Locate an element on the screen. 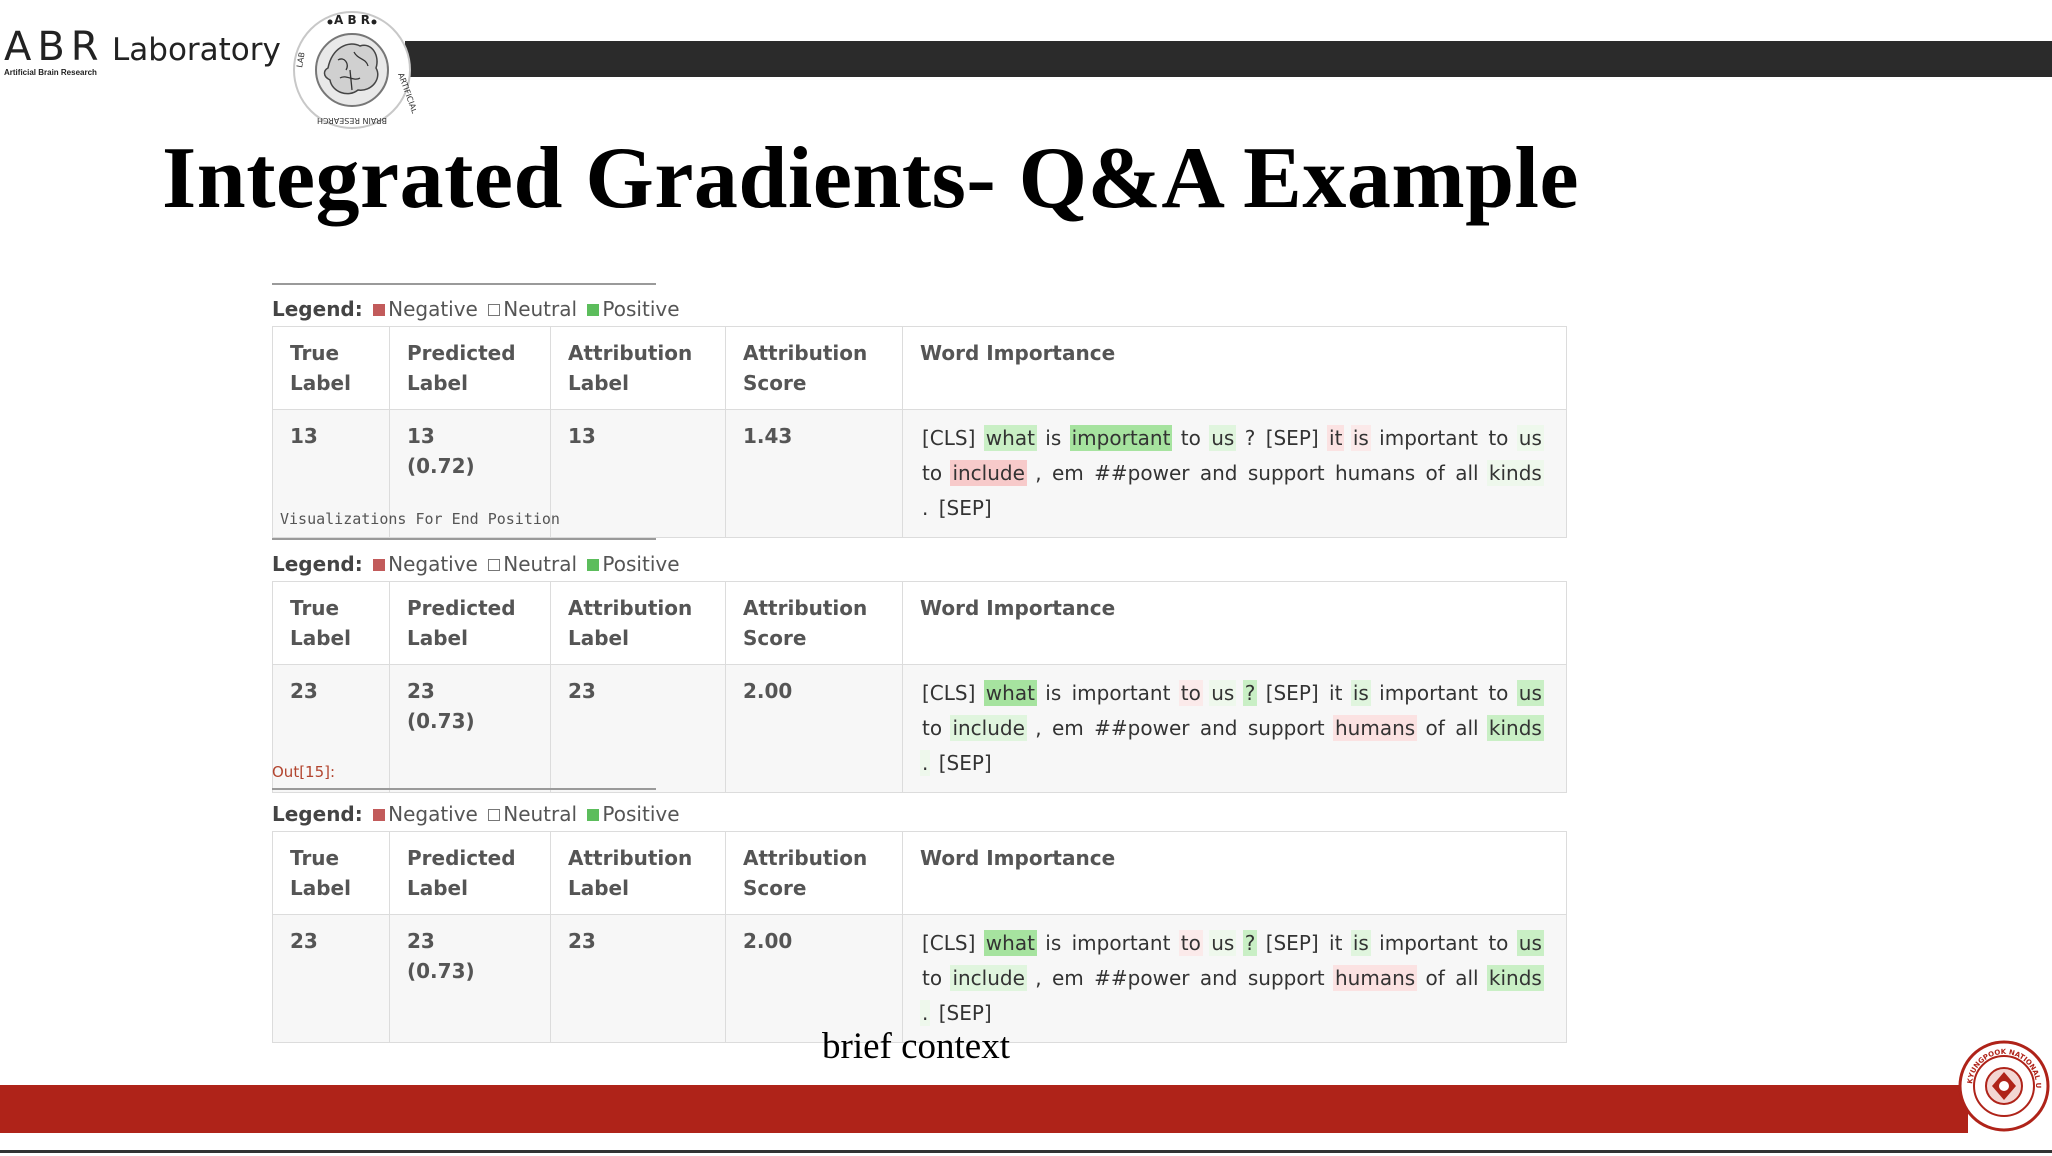  predicted-label-value: 13 is located at coordinates (421, 436).